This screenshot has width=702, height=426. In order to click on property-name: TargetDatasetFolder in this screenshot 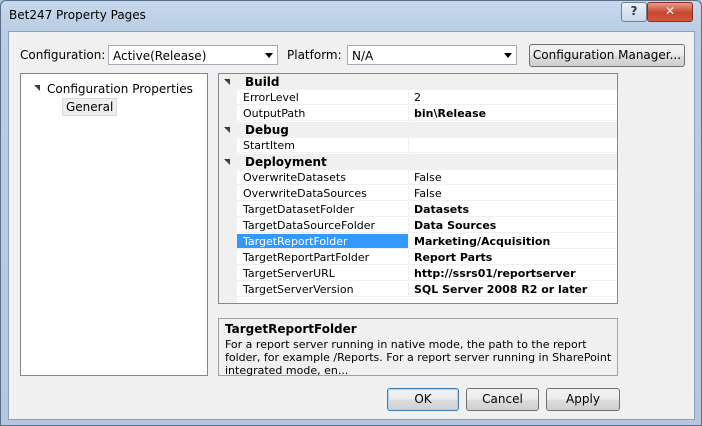, I will do `click(323, 209)`.